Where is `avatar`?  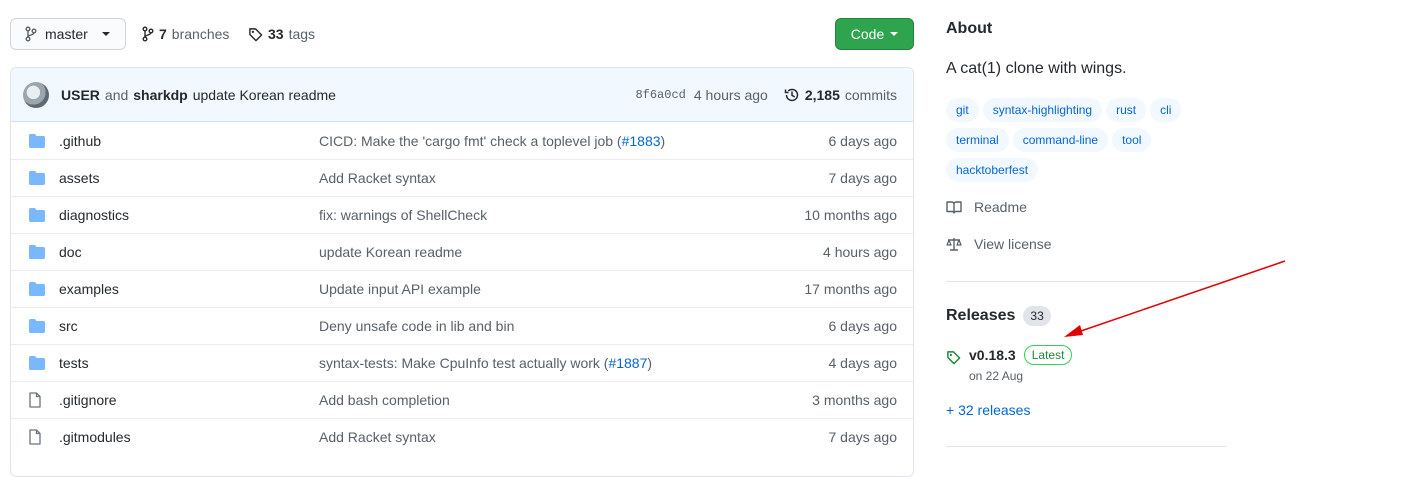 avatar is located at coordinates (36, 94).